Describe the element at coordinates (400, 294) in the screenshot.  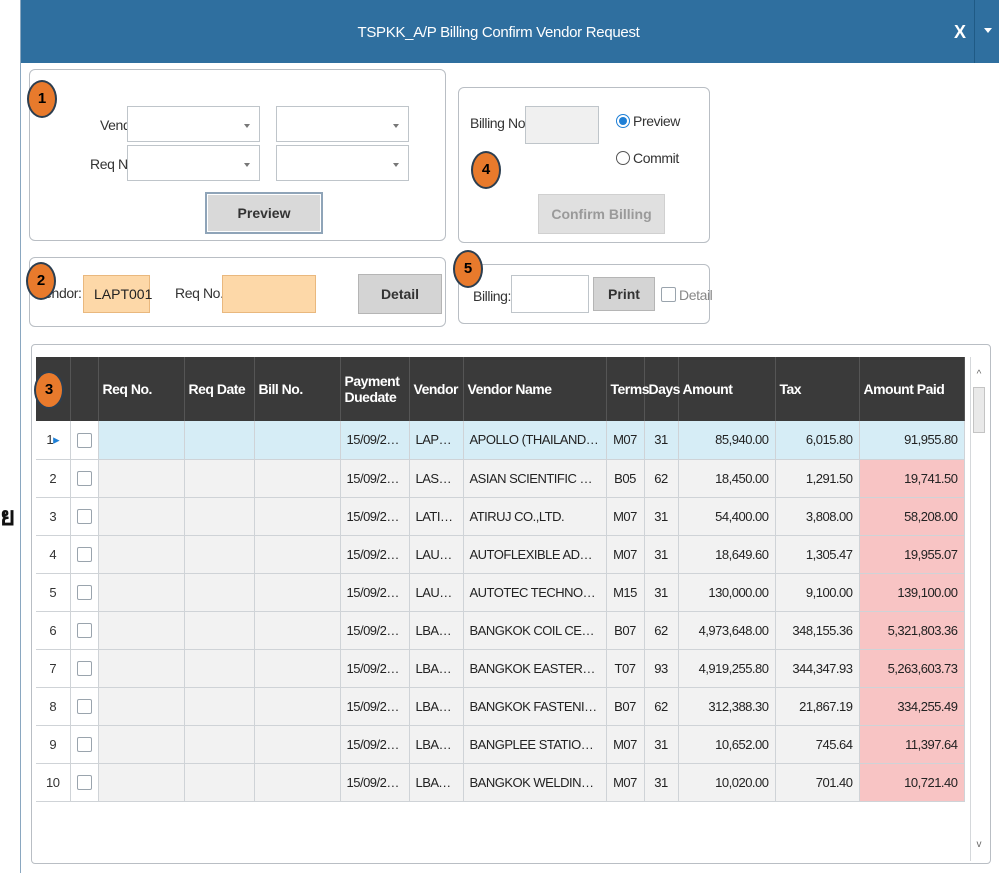
I see `detail-button: Detail` at that location.